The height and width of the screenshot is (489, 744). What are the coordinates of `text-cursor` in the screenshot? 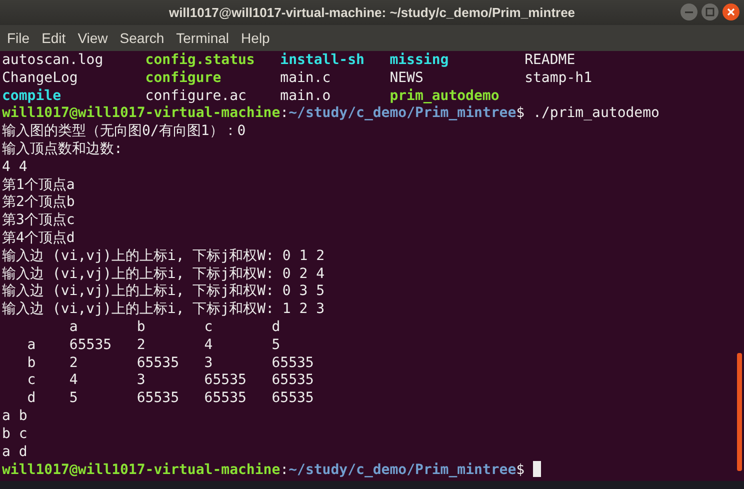 It's located at (537, 469).